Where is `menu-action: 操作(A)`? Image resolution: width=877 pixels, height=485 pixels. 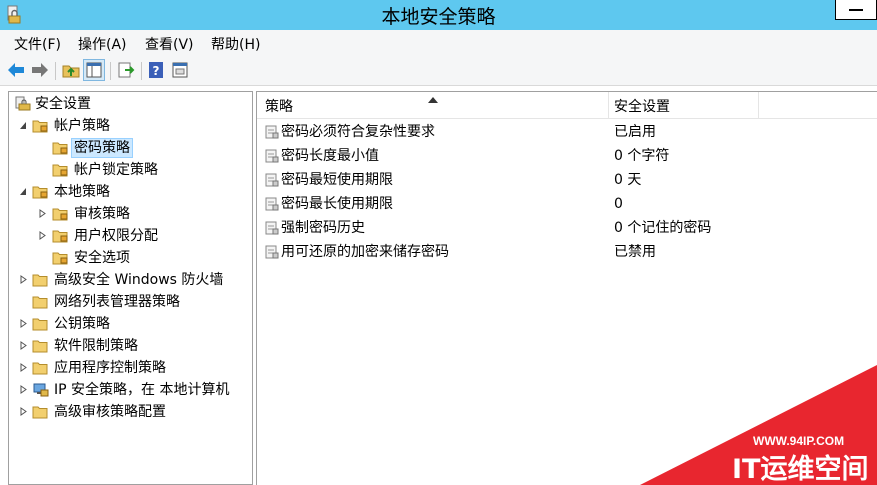
menu-action: 操作(A) is located at coordinates (102, 44).